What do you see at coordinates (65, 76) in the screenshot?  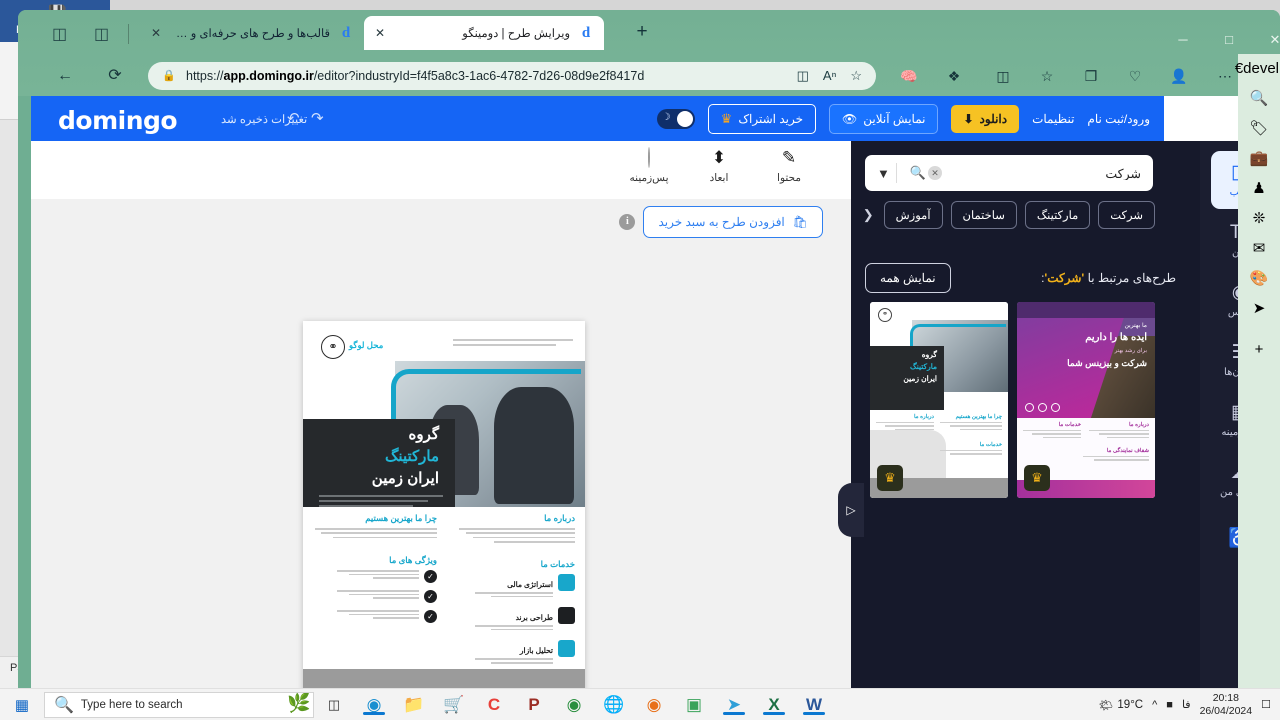 I see `back-arrow-icon: ←` at bounding box center [65, 76].